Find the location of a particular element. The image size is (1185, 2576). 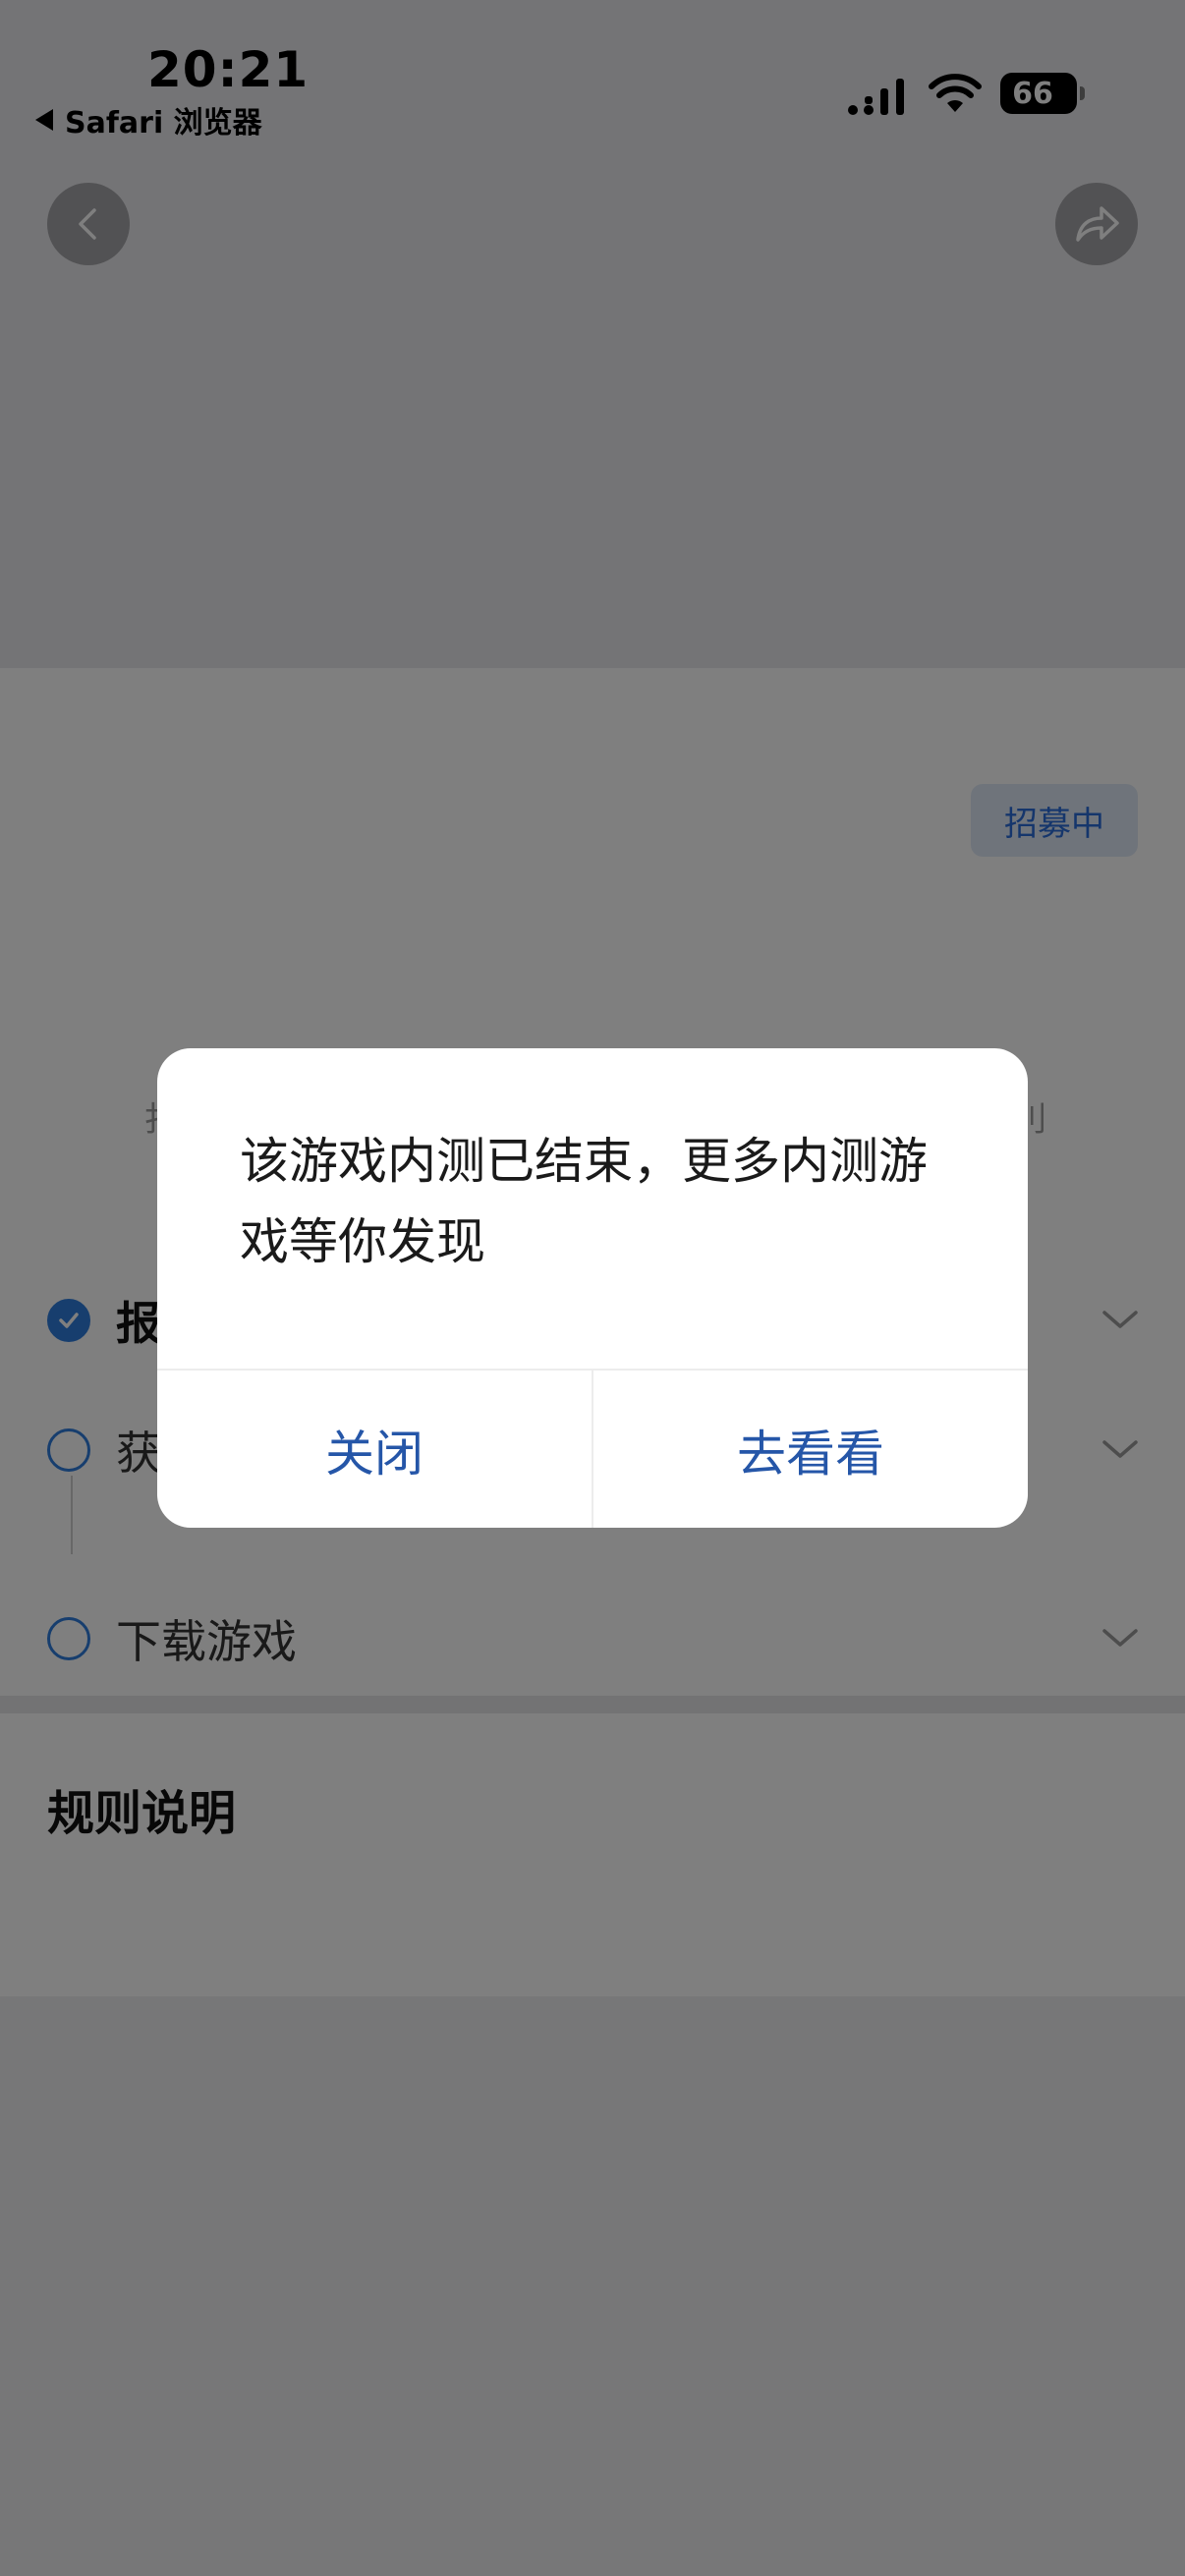

dialog-button-row: 关闭 去看看 is located at coordinates (592, 1448).